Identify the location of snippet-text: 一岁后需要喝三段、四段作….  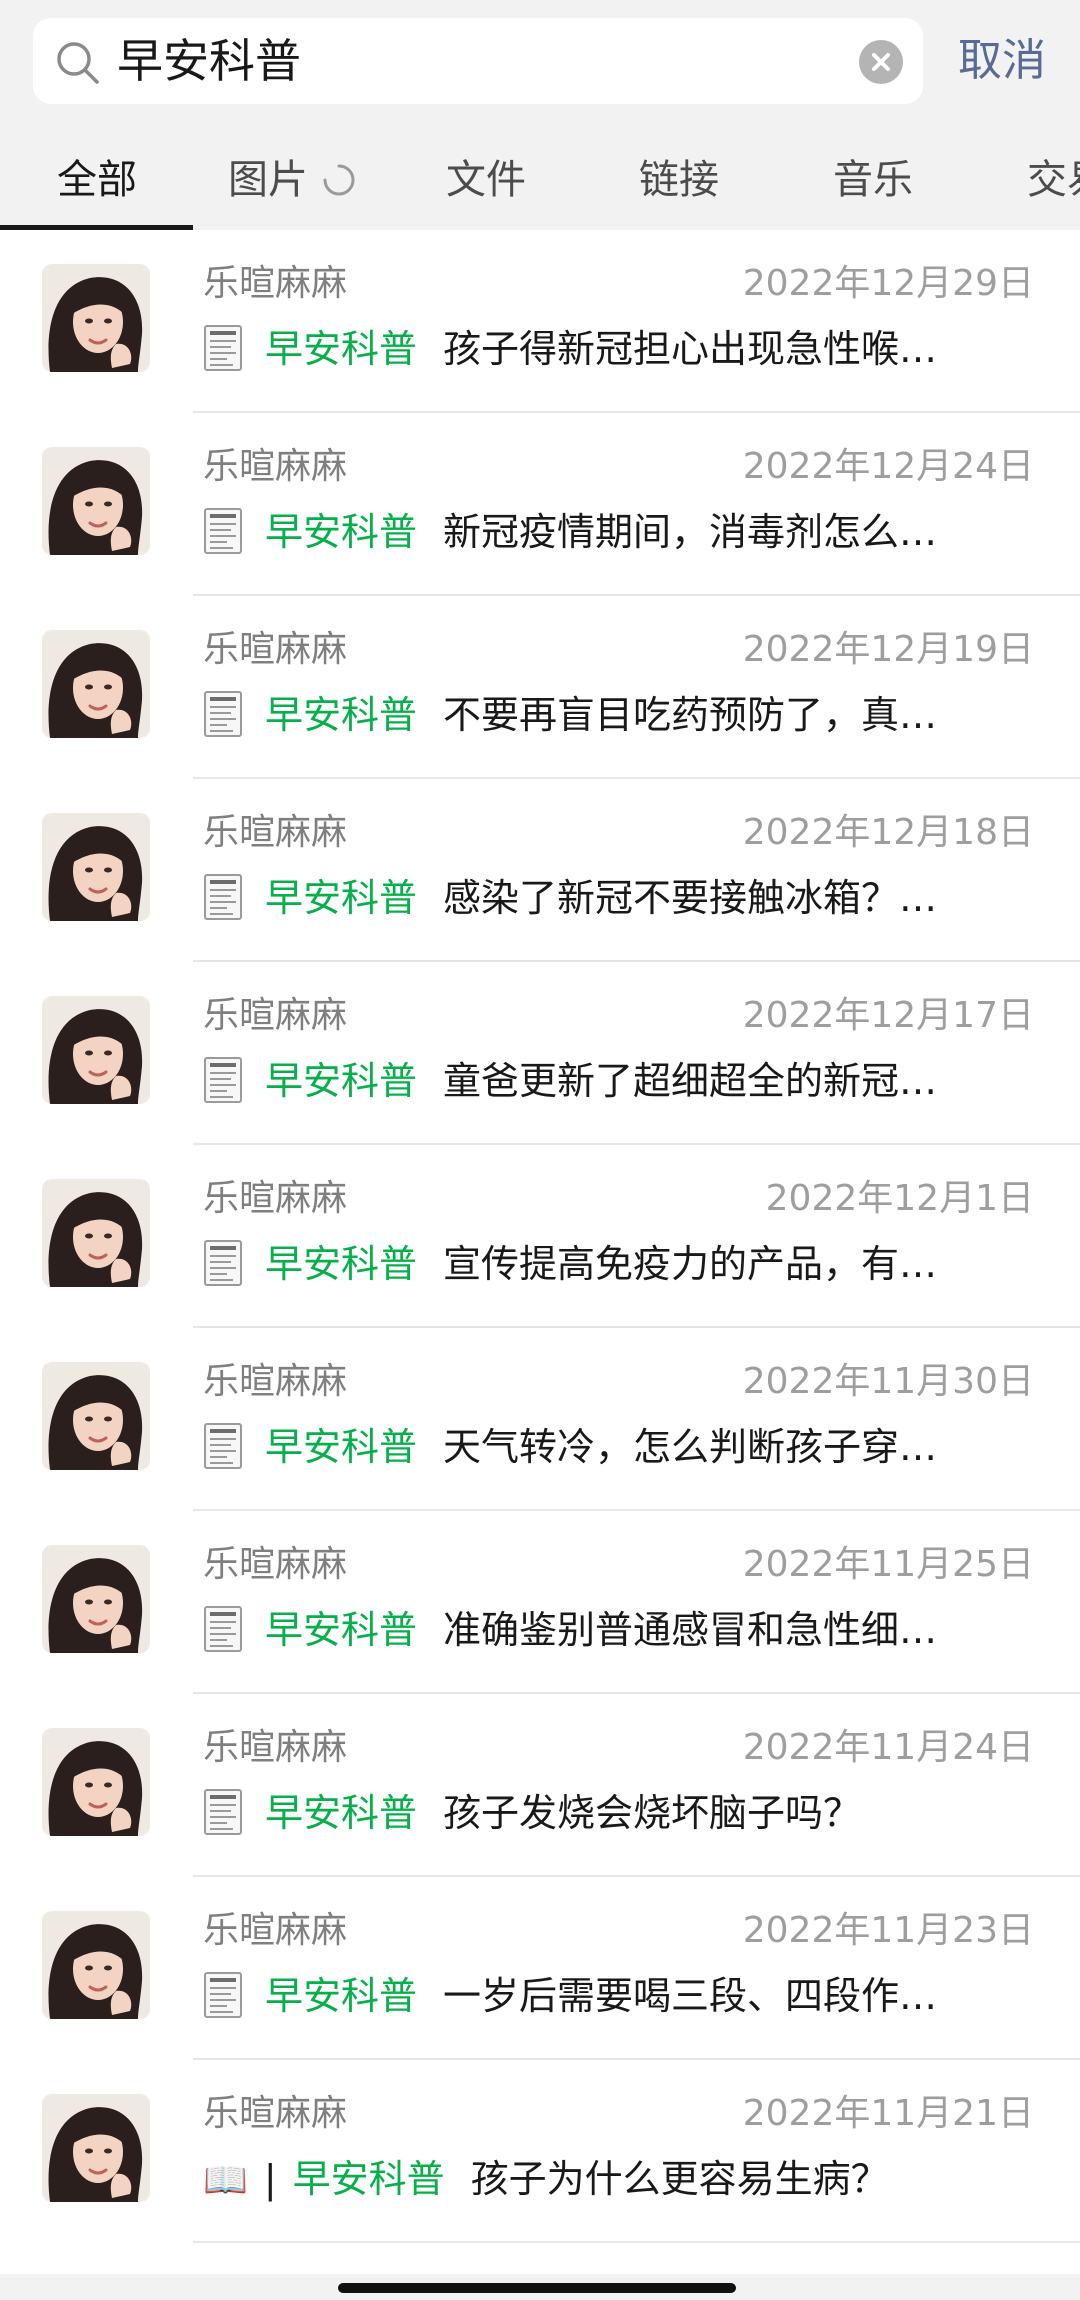
(690, 1996).